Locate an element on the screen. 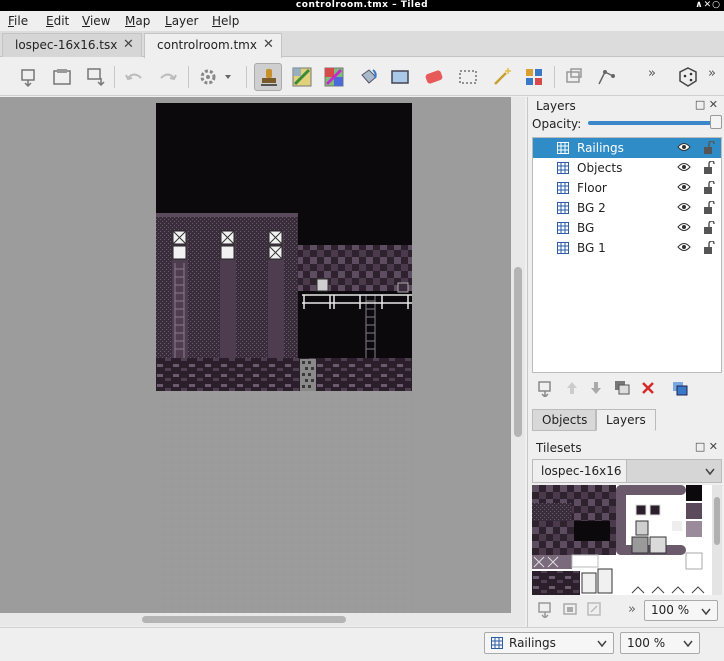  menu-help-label: elp is located at coordinates (230, 21).